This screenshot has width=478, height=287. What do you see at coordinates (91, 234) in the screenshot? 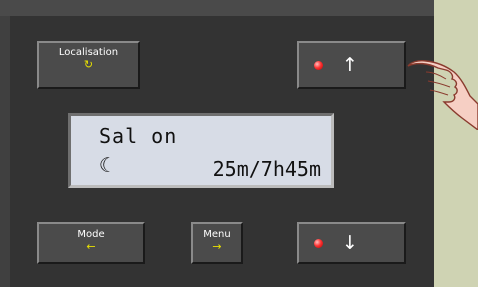
I see `mode-label: Mode` at bounding box center [91, 234].